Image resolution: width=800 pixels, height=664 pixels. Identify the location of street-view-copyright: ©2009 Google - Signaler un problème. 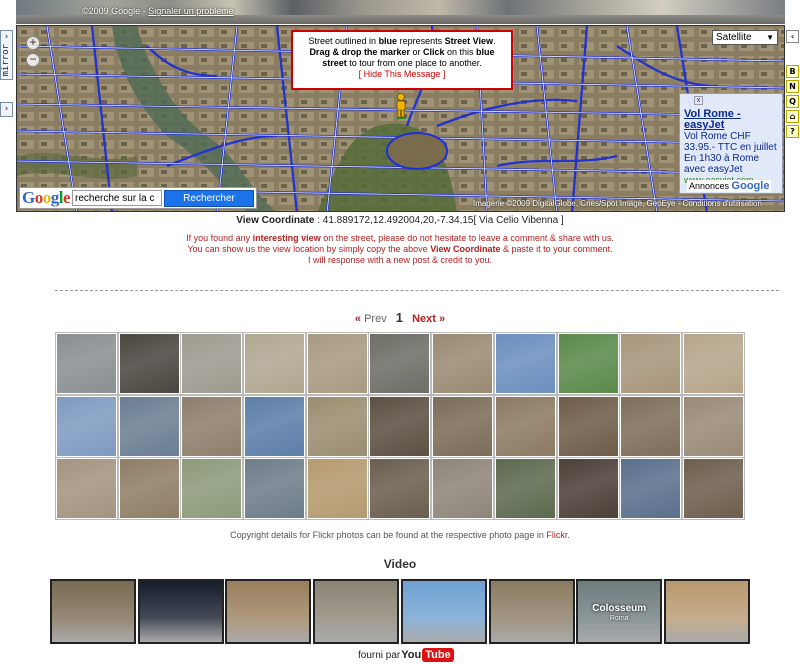
(158, 11).